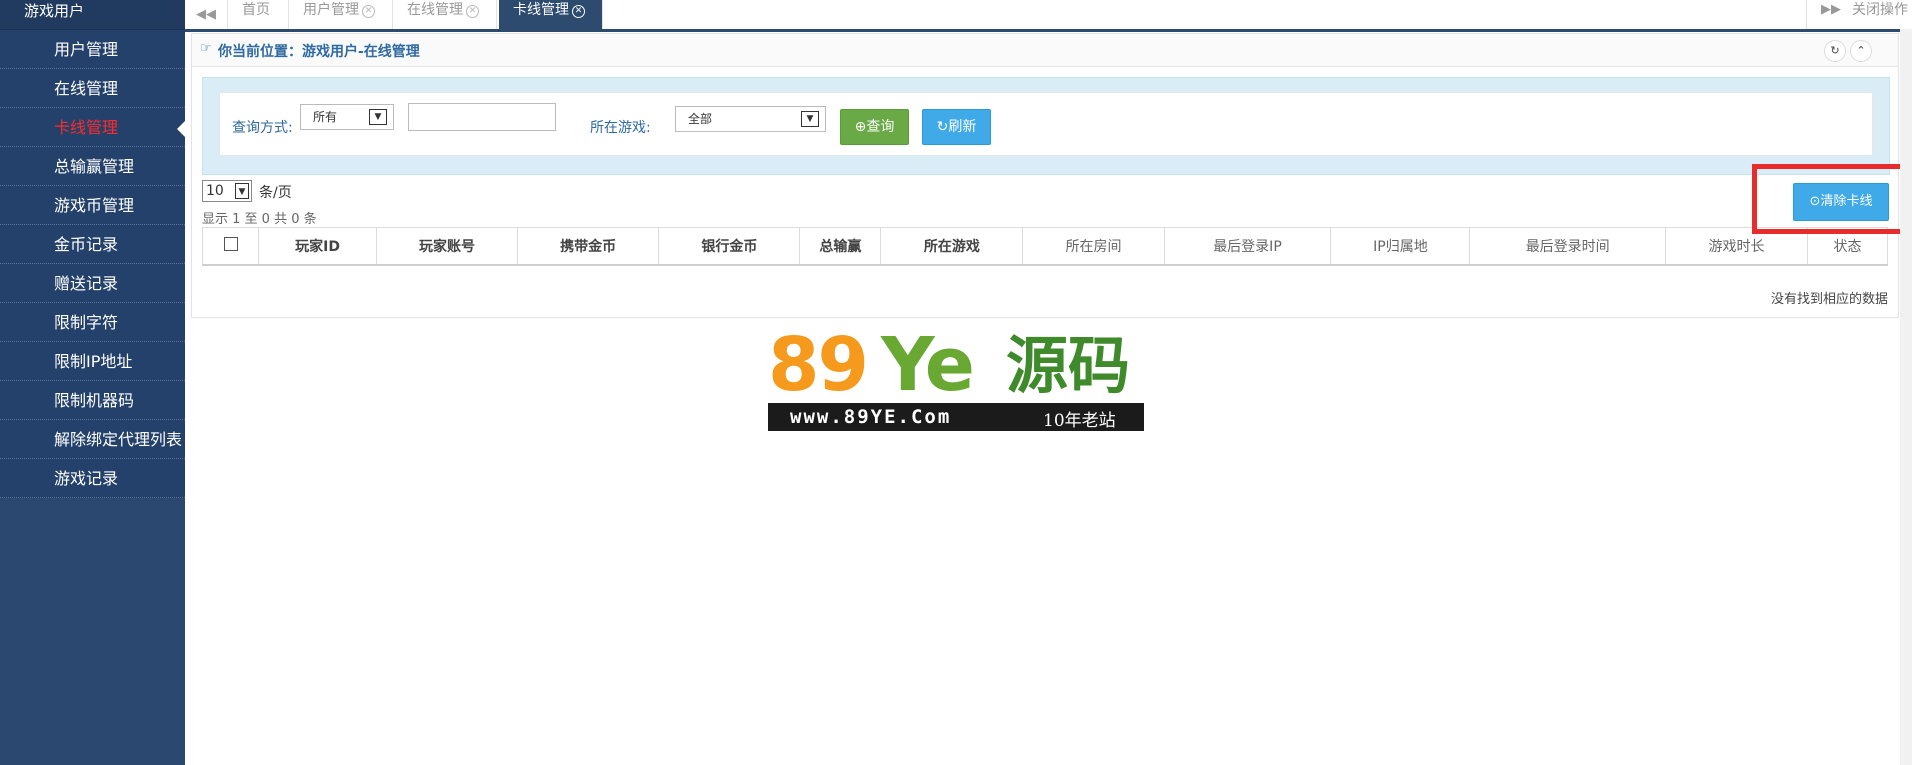 This screenshot has height=765, width=1912. Describe the element at coordinates (871, 417) in the screenshot. I see `logo-url: www.89YE.Com` at that location.